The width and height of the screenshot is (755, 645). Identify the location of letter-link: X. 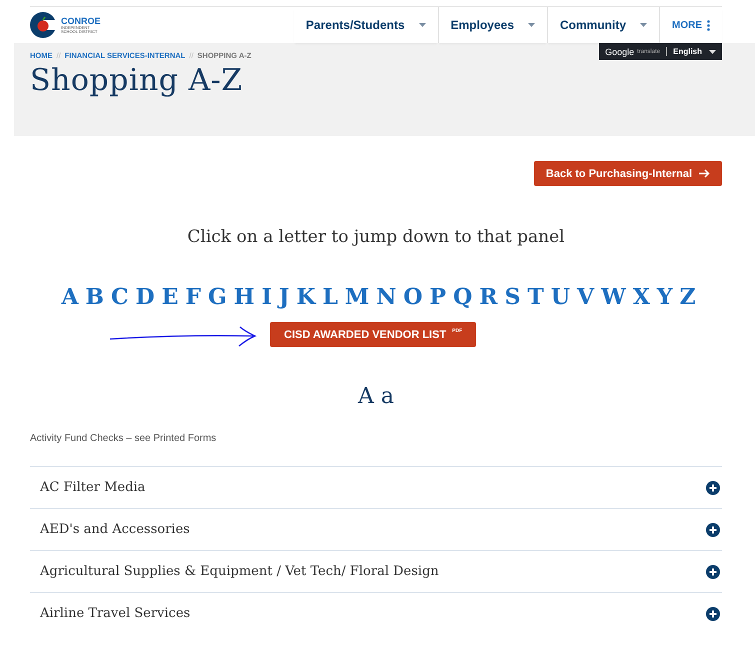
(641, 297).